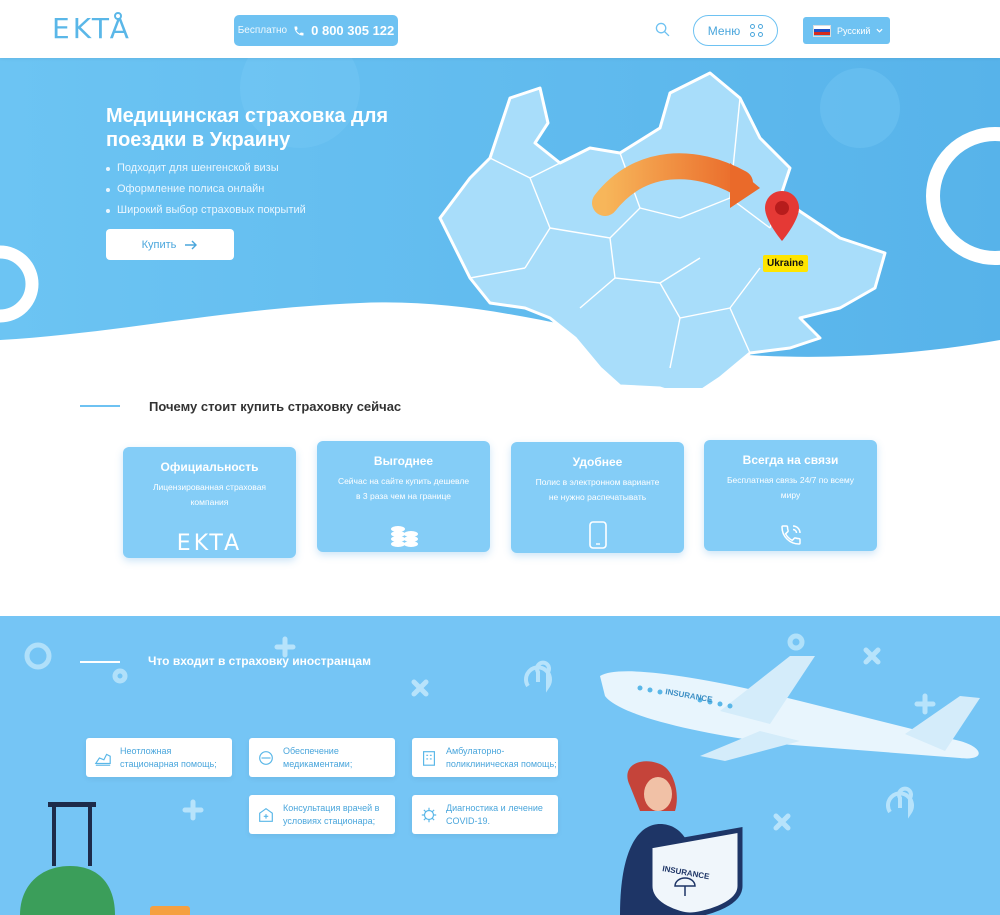 The width and height of the screenshot is (1000, 915). Describe the element at coordinates (501, 757) in the screenshot. I see `coverage-label: Амбулаторно-поликлиническая помощь;` at that location.